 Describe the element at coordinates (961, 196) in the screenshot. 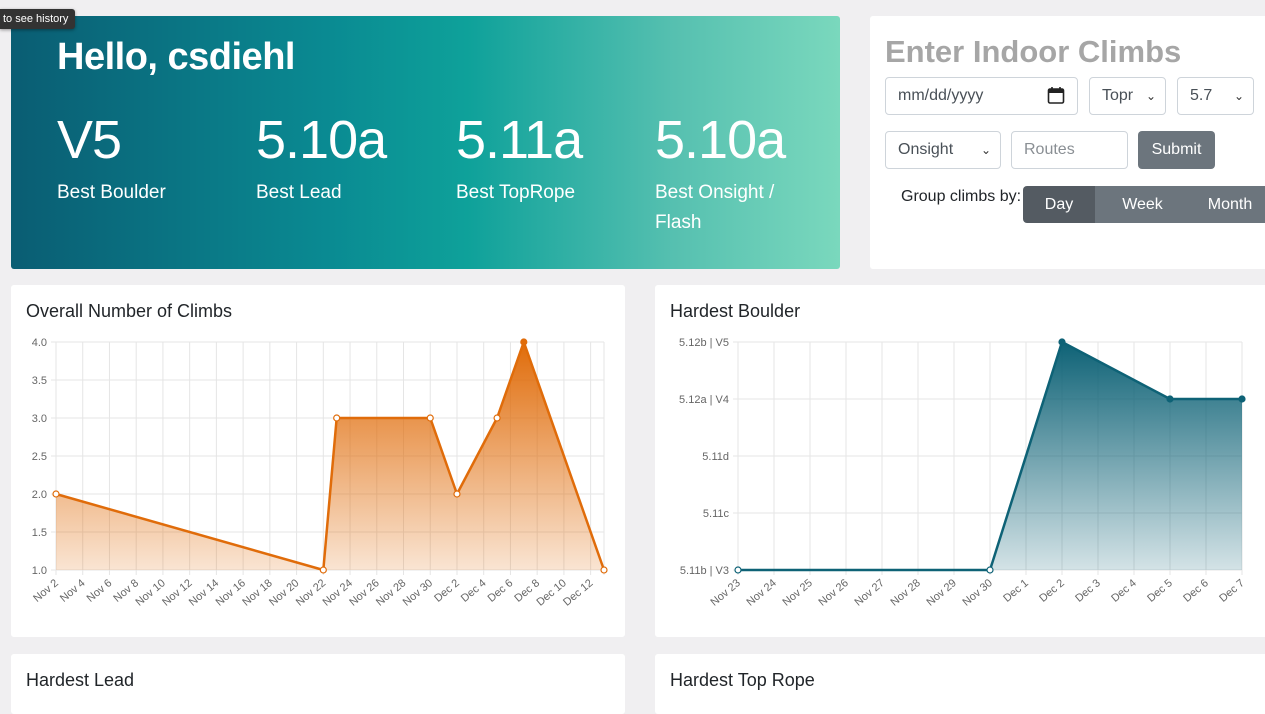

I see `group-by-label: Group climbs by:` at that location.